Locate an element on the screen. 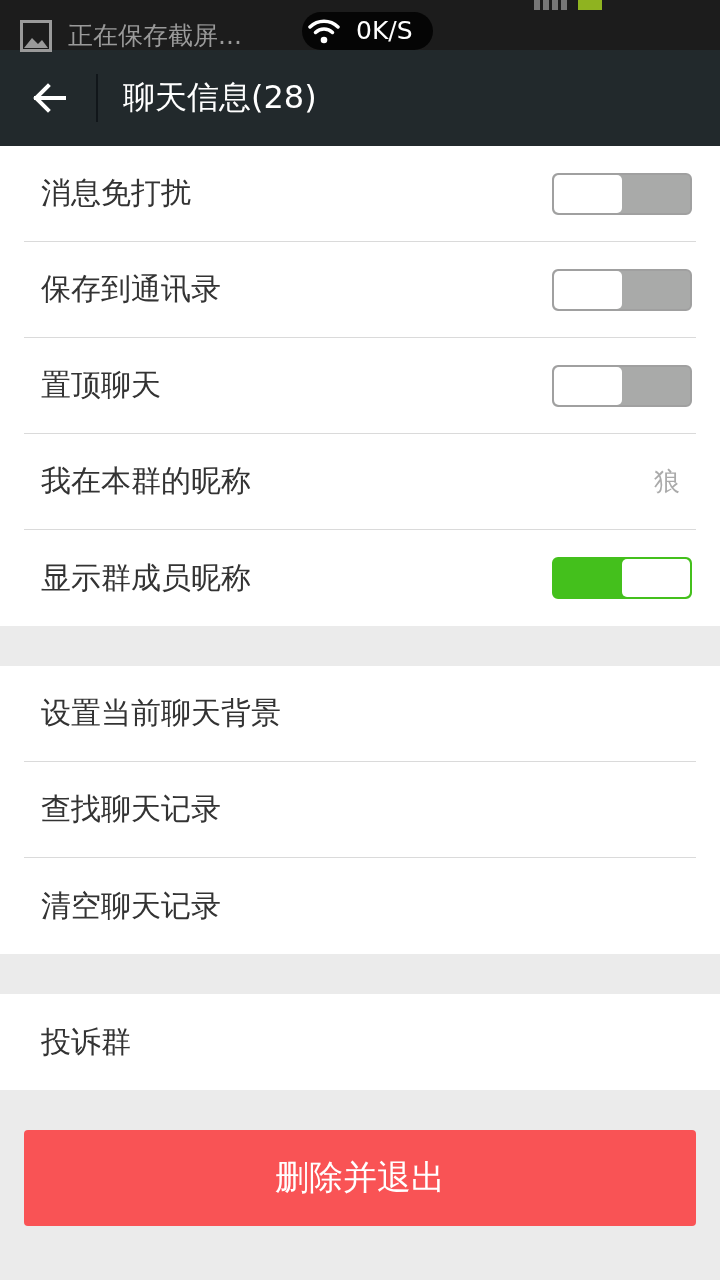  settings-row: 显示群成员昵称 is located at coordinates (360, 578).